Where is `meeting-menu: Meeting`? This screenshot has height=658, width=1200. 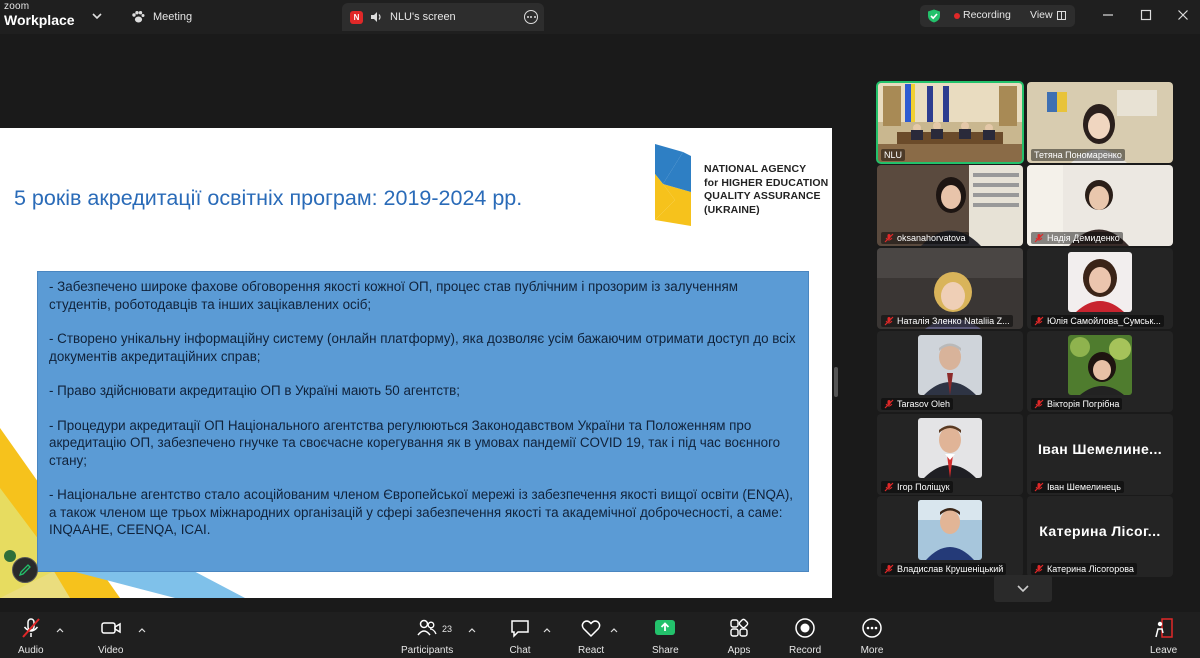
meeting-menu: Meeting is located at coordinates (161, 17).